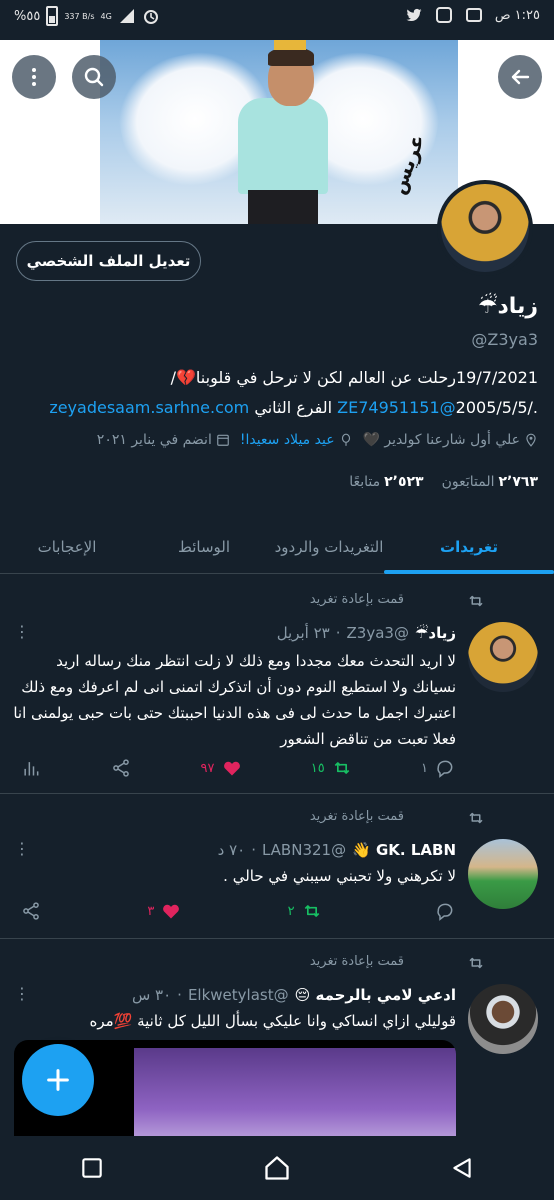 The width and height of the screenshot is (554, 1200). Describe the element at coordinates (232, 850) in the screenshot. I see `tweet-date: ٧٠ د` at that location.